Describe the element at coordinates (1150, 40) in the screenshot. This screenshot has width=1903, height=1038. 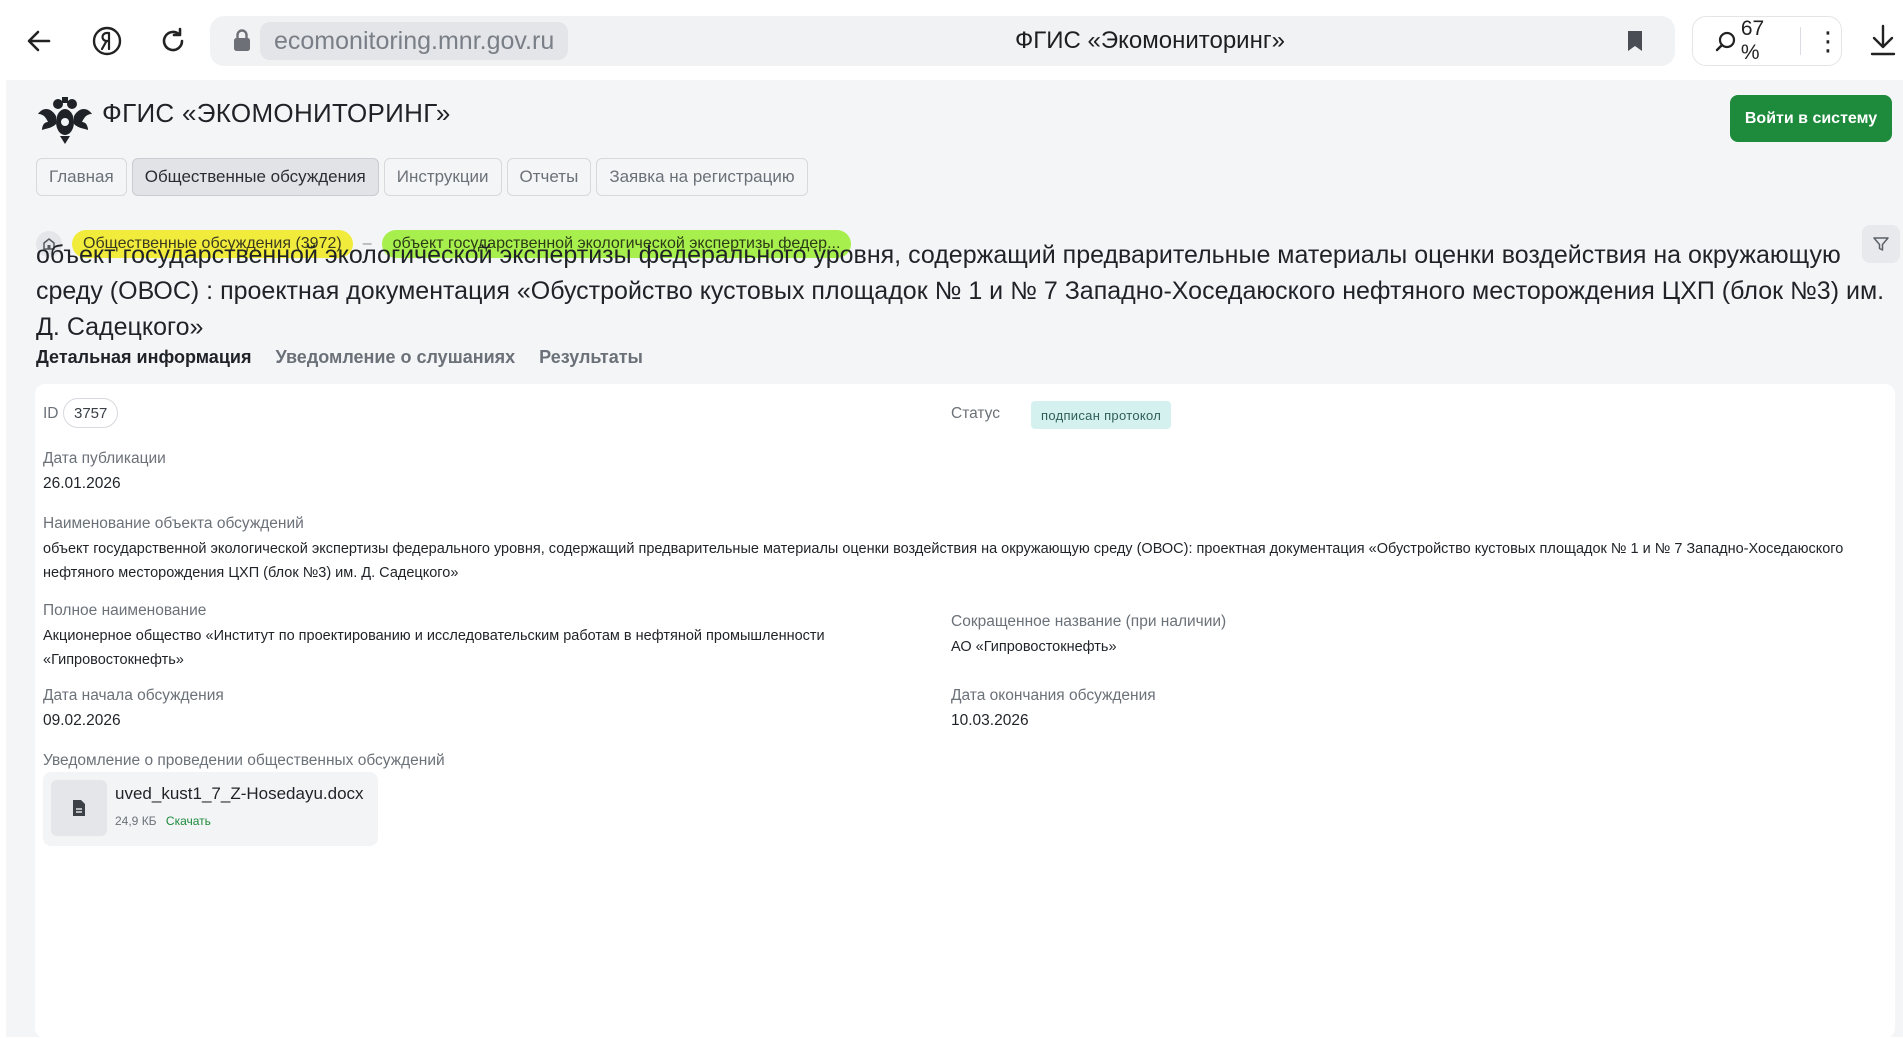
I see `tab-title: ФГИС «Экомониторинг»` at that location.